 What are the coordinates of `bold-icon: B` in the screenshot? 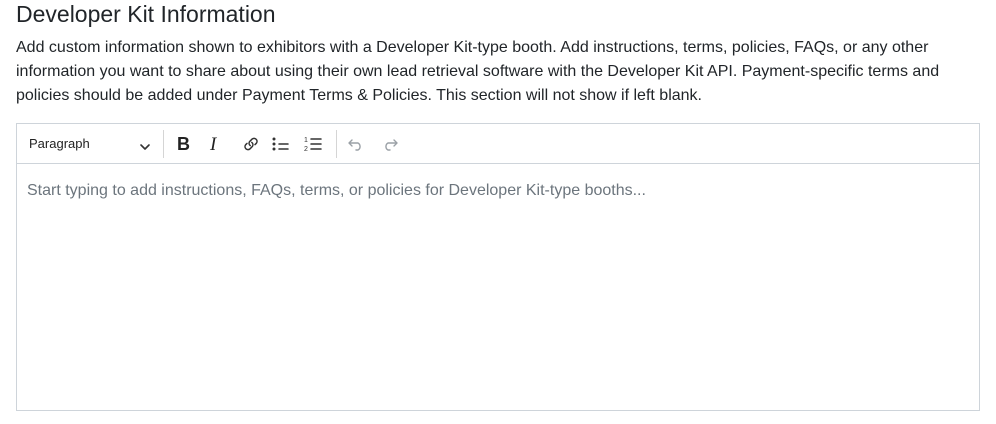 It's located at (183, 144).